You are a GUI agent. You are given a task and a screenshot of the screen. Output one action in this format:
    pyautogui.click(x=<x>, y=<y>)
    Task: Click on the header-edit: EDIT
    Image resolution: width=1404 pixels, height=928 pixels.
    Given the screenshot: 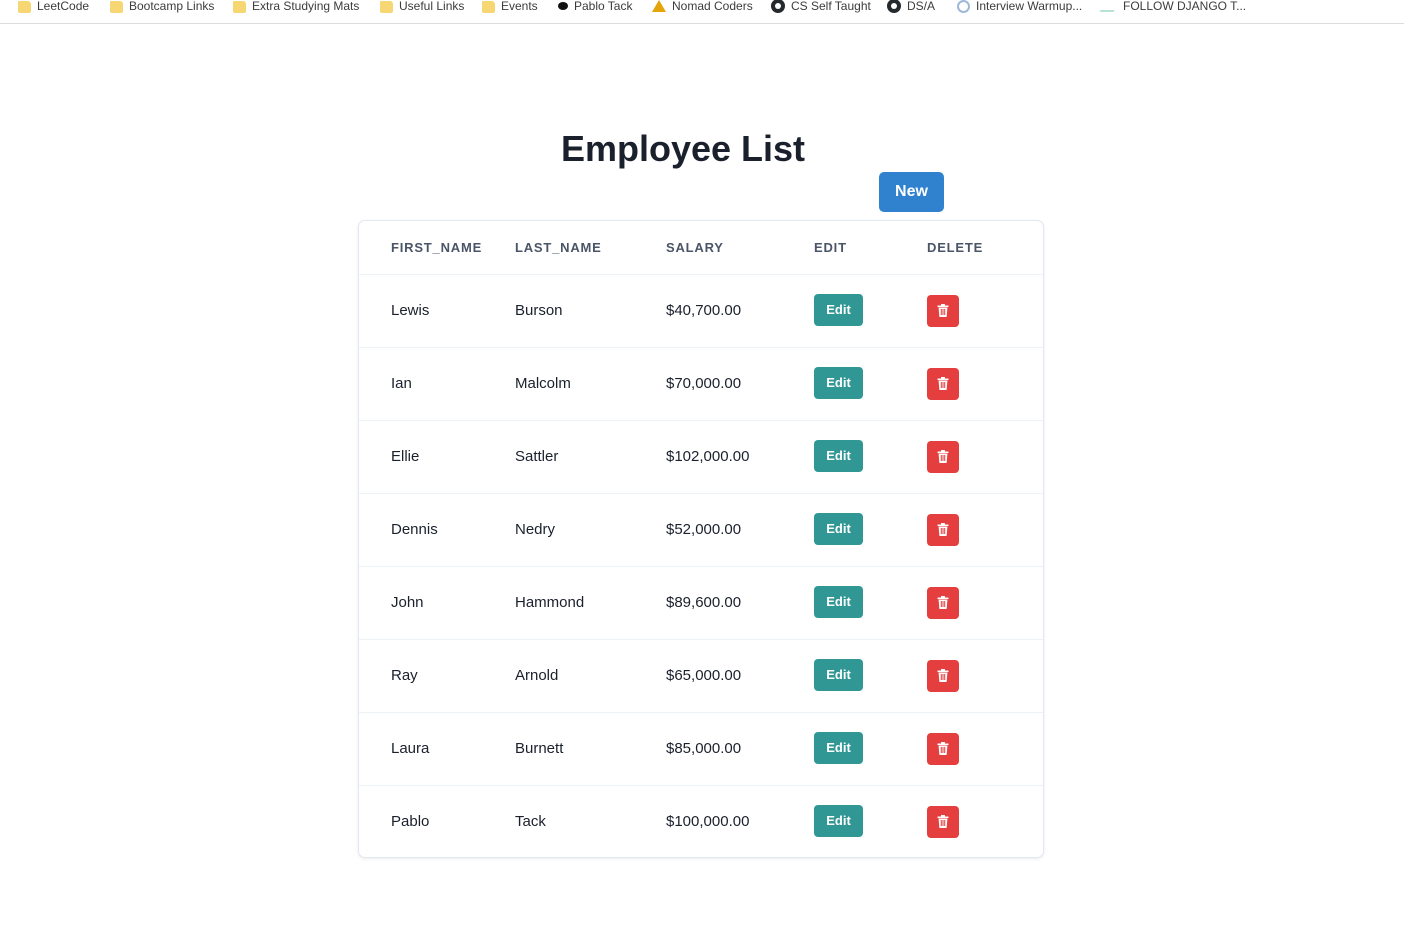 What is the action you would take?
    pyautogui.click(x=870, y=248)
    